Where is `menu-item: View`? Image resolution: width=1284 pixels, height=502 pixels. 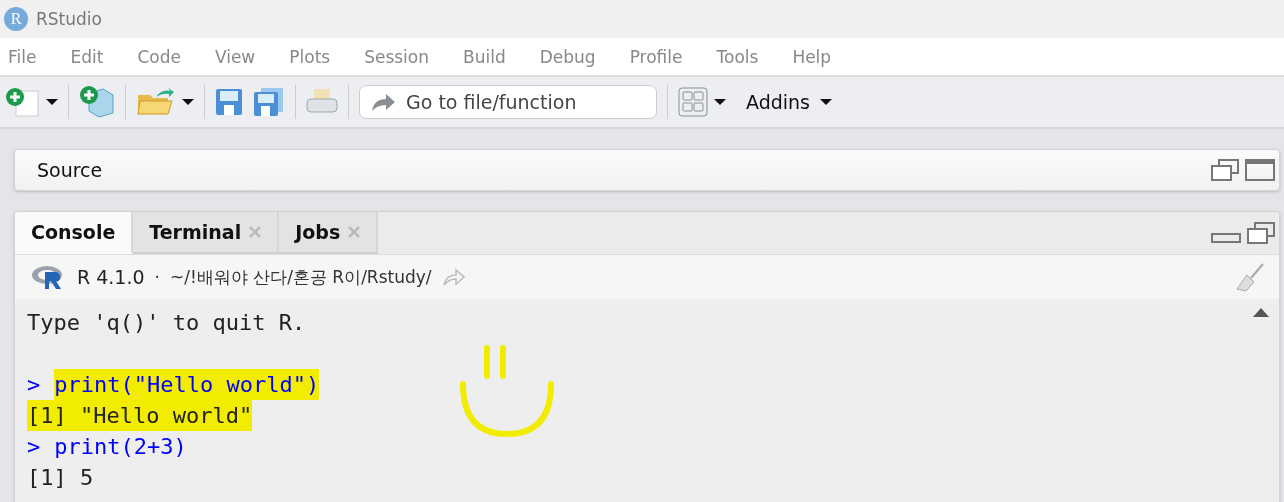 menu-item: View is located at coordinates (235, 56).